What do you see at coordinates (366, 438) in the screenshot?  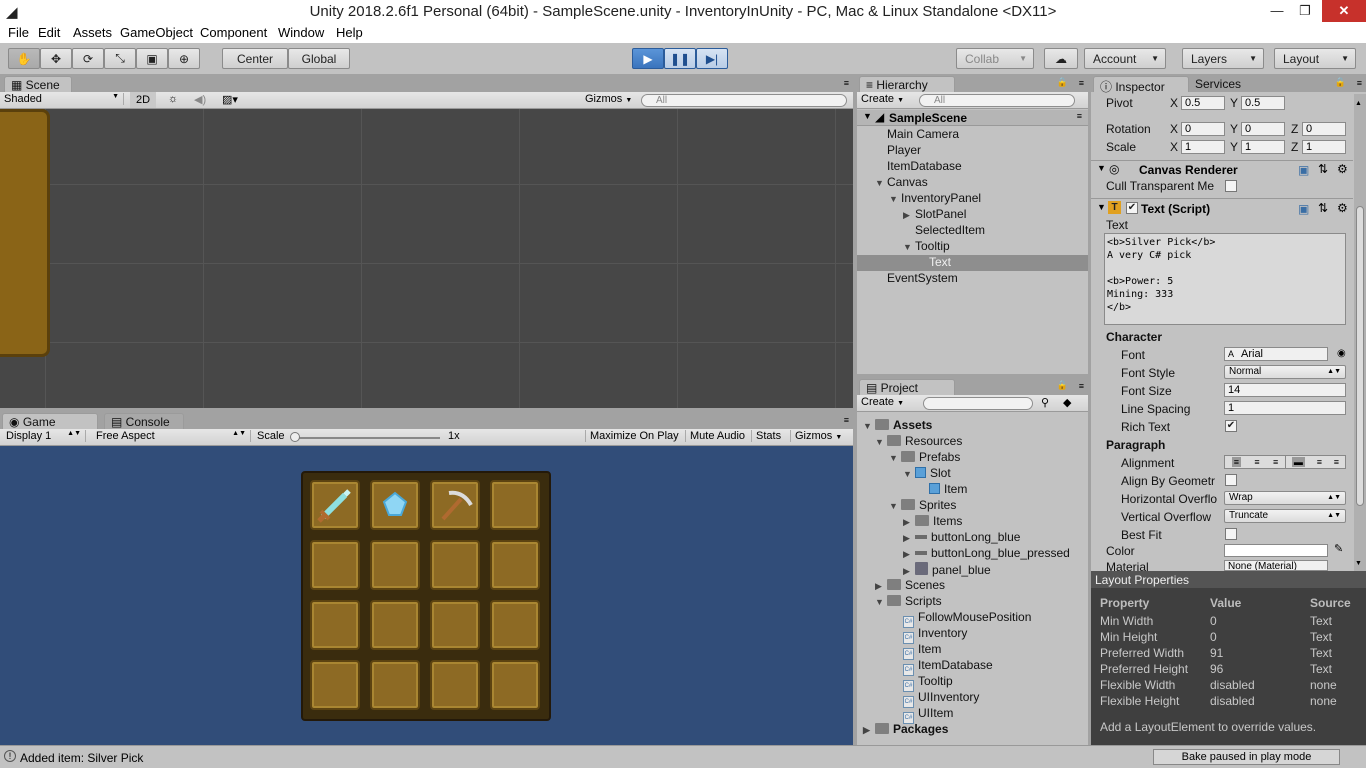 I see `scale-slider` at bounding box center [366, 438].